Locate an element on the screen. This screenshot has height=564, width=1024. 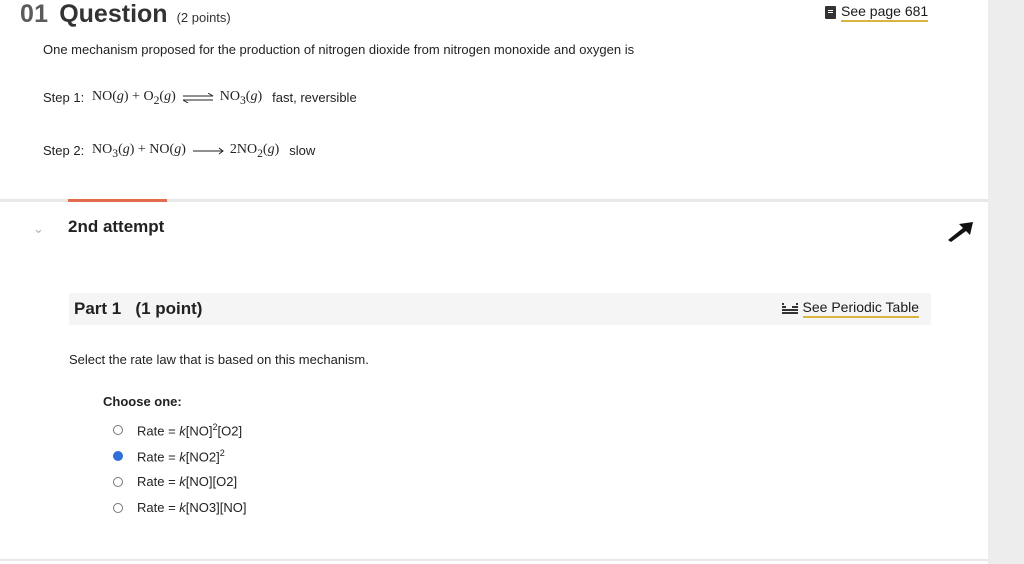
attempt-accent-bar is located at coordinates (117, 200).